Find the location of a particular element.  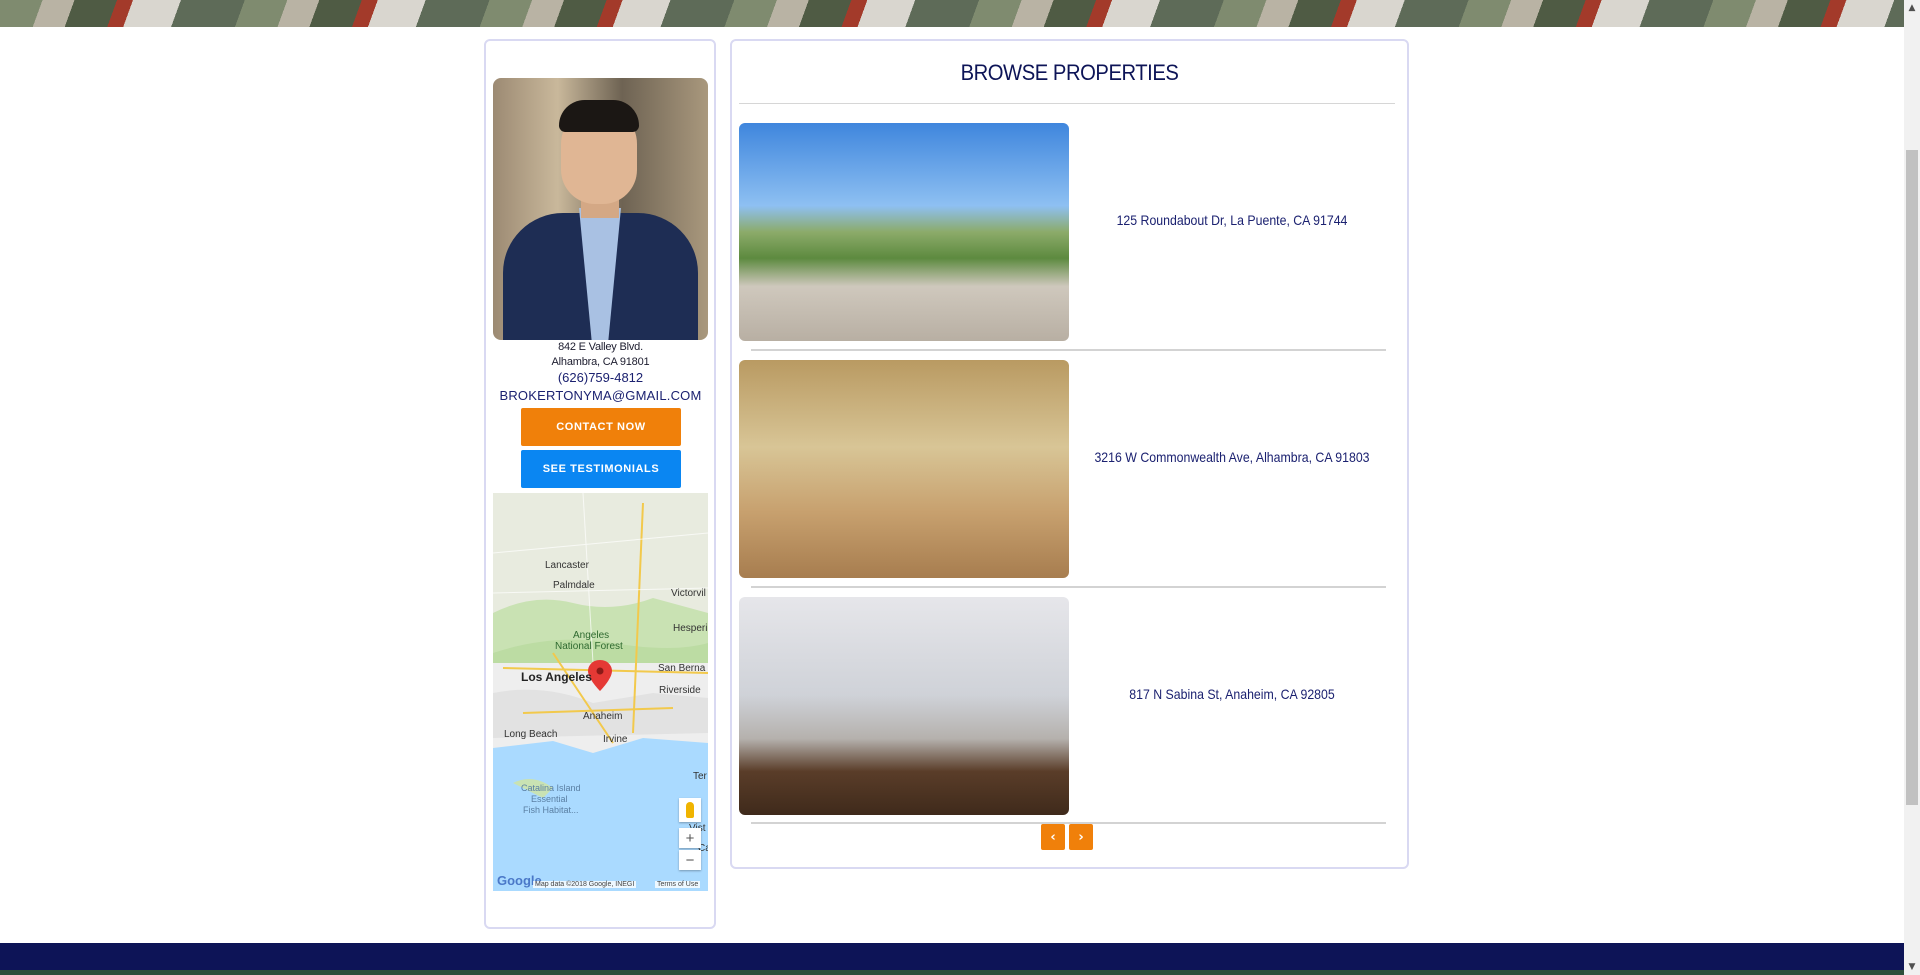

map-label-anaheim: Anaheim is located at coordinates (603, 716).